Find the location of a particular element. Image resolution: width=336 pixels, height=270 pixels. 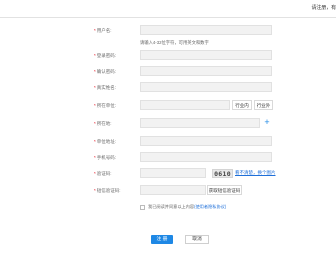

top-bar-tip: 请注册，有 is located at coordinates (323, 8).